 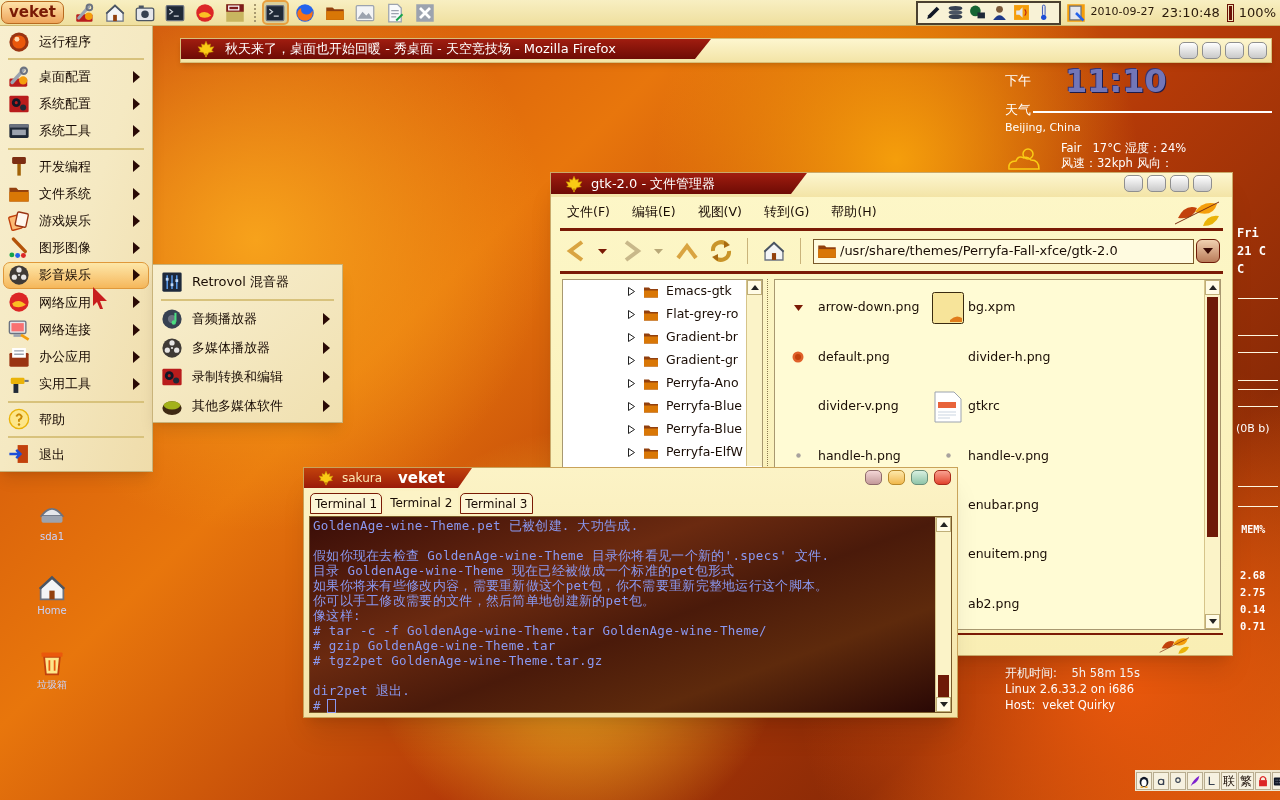 I want to click on menu-bar-item: 文件(F), so click(x=588, y=212).